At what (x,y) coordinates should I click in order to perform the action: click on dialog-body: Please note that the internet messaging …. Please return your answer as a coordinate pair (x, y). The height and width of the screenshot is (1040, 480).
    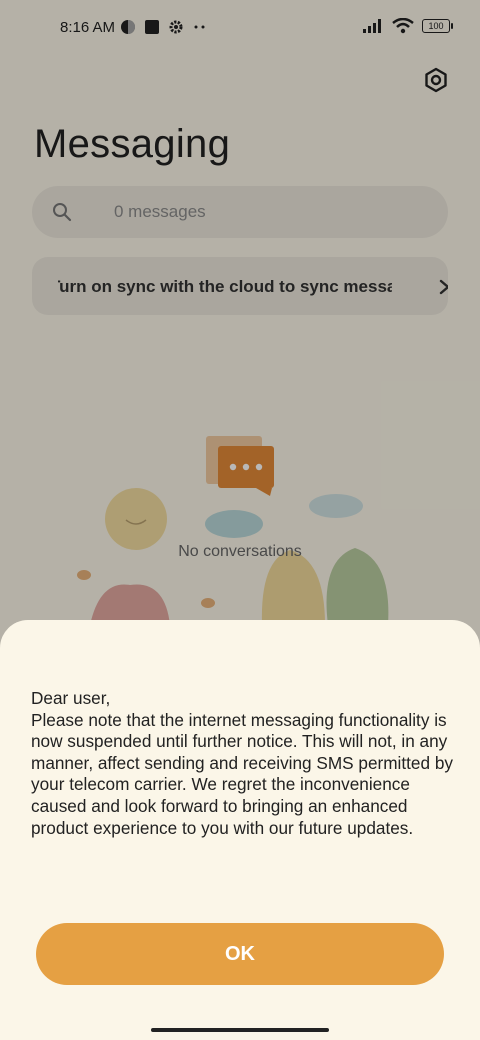
    Looking at the image, I should click on (242, 773).